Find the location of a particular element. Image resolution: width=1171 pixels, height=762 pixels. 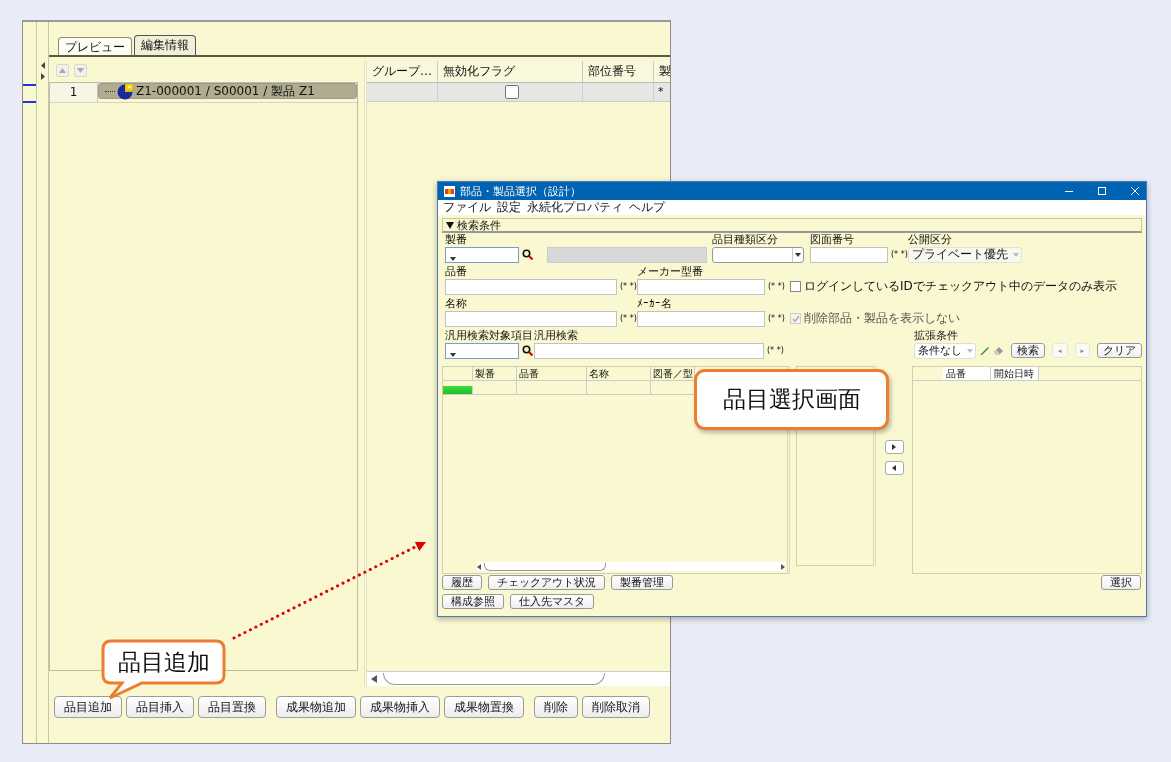

up-triangle-icon is located at coordinates (62, 70).